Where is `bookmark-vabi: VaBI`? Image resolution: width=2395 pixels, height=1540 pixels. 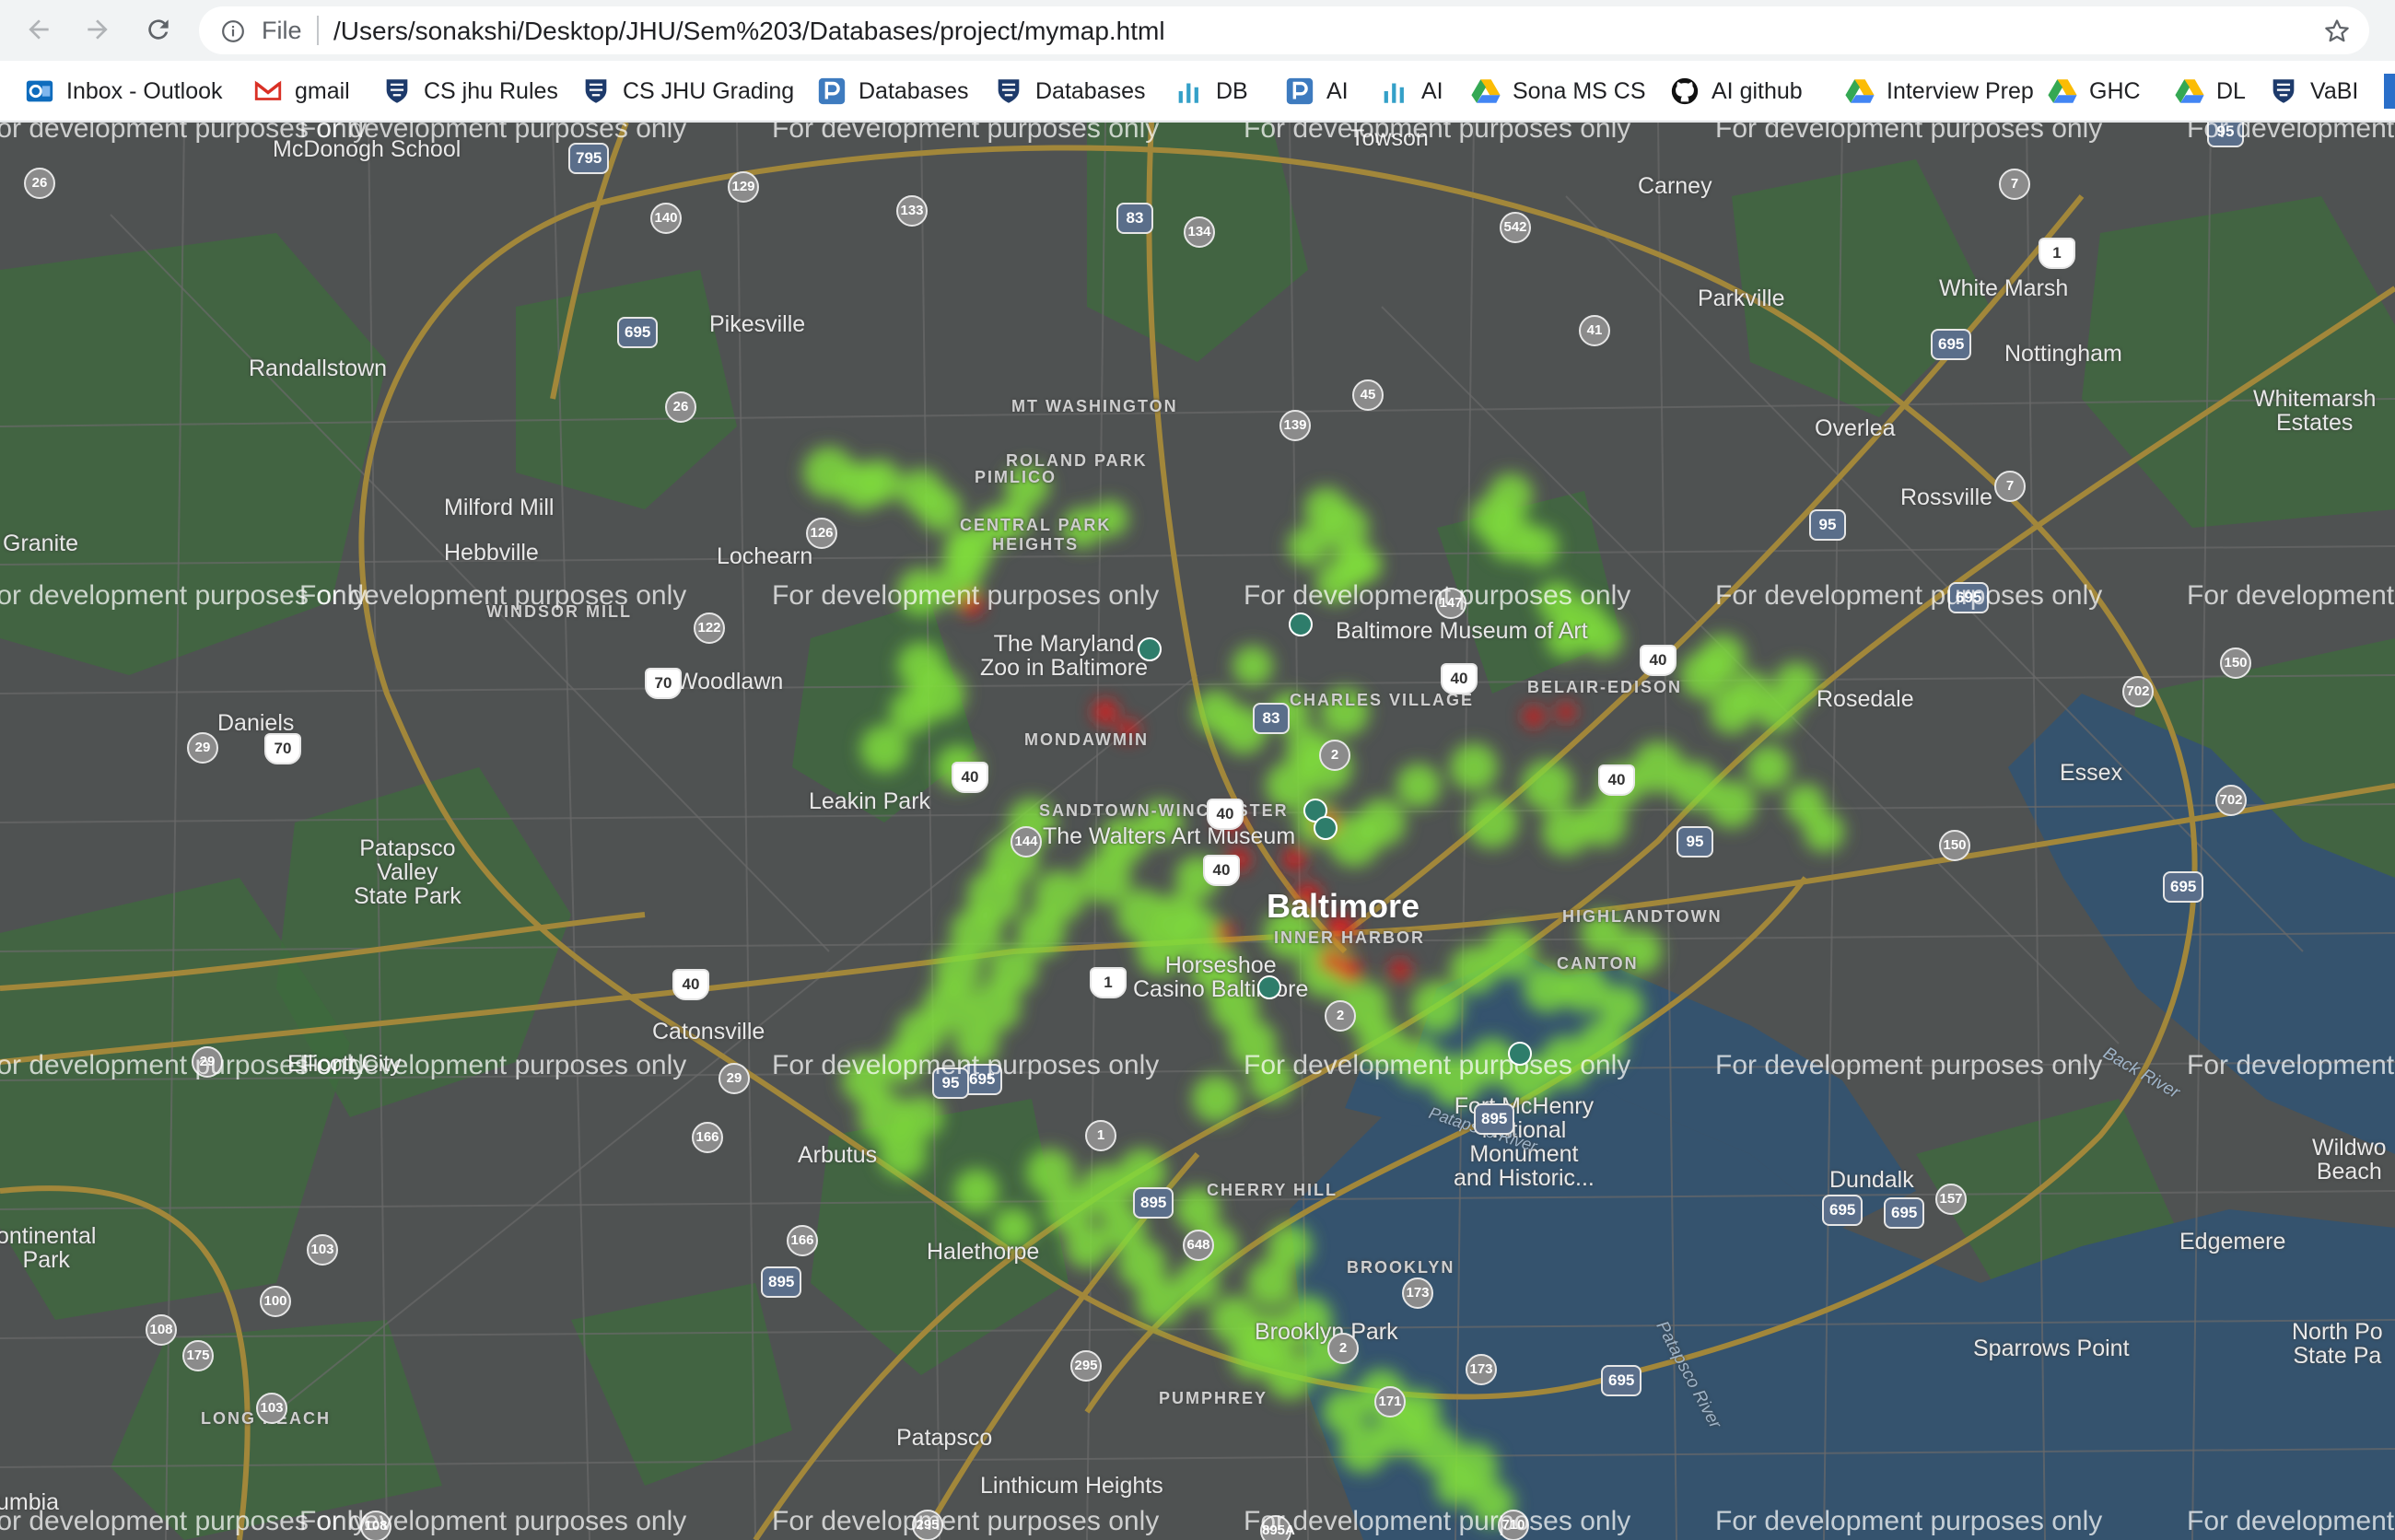 bookmark-vabi: VaBI is located at coordinates (2313, 91).